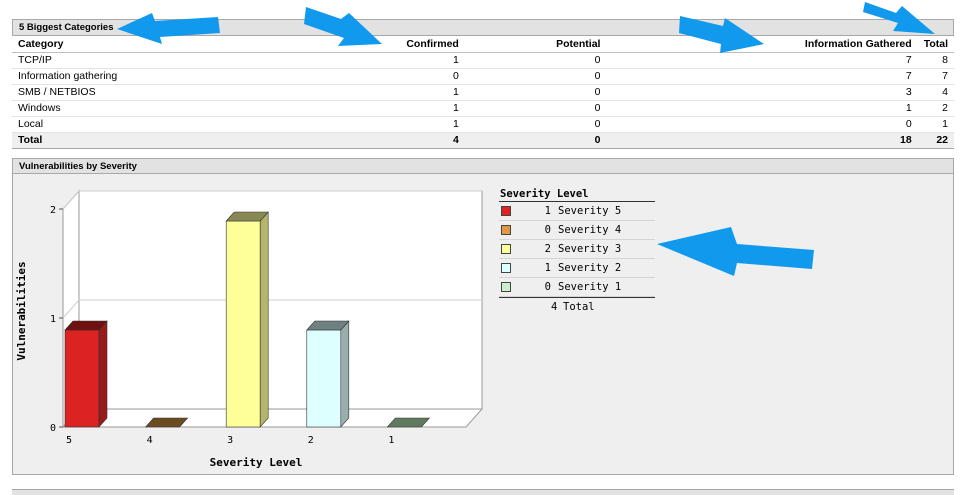 The width and height of the screenshot is (976, 495). Describe the element at coordinates (590, 230) in the screenshot. I see `legend-label: Severity 4` at that location.